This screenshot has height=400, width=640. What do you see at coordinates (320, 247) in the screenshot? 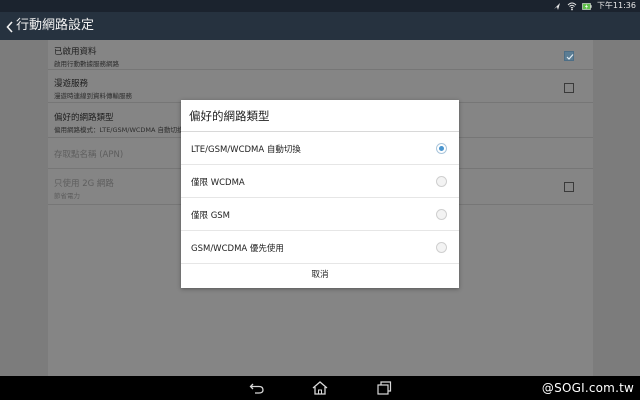
I see `option-gsm-wcdma-preferred: GSM/WCDMA 優先使用` at bounding box center [320, 247].